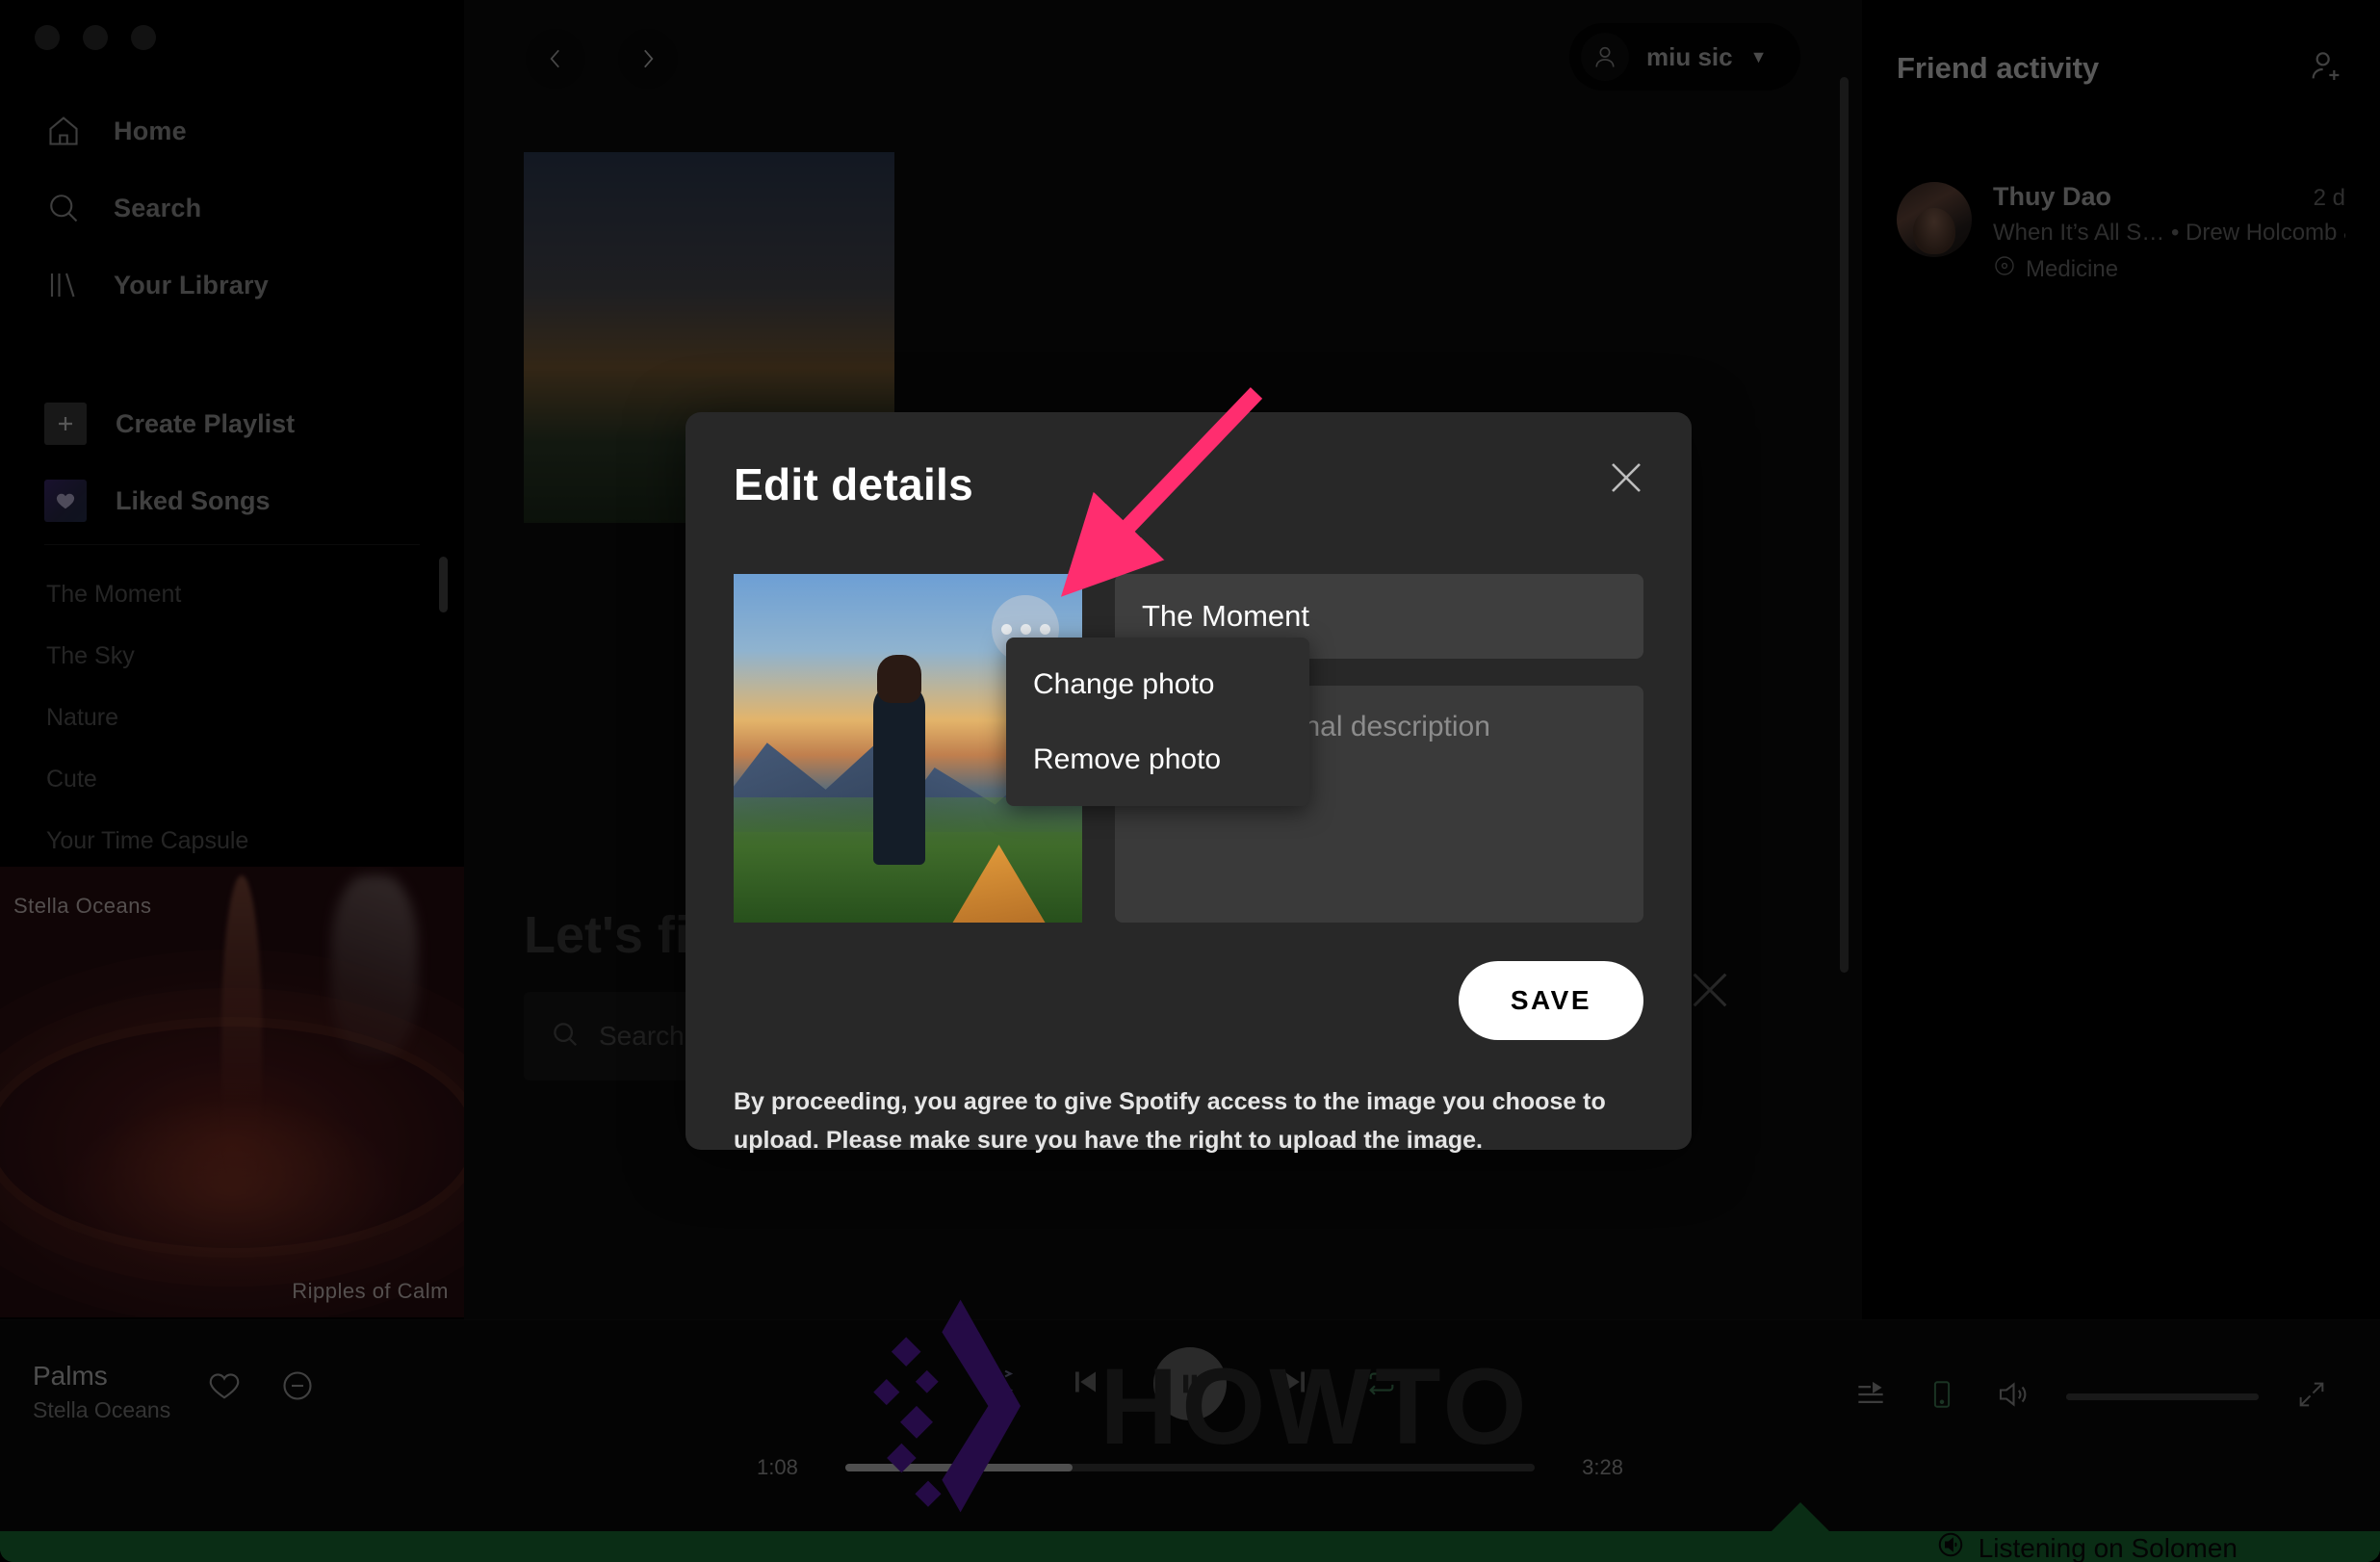 This screenshot has height=1562, width=2380. Describe the element at coordinates (1626, 478) in the screenshot. I see `close-icon` at that location.